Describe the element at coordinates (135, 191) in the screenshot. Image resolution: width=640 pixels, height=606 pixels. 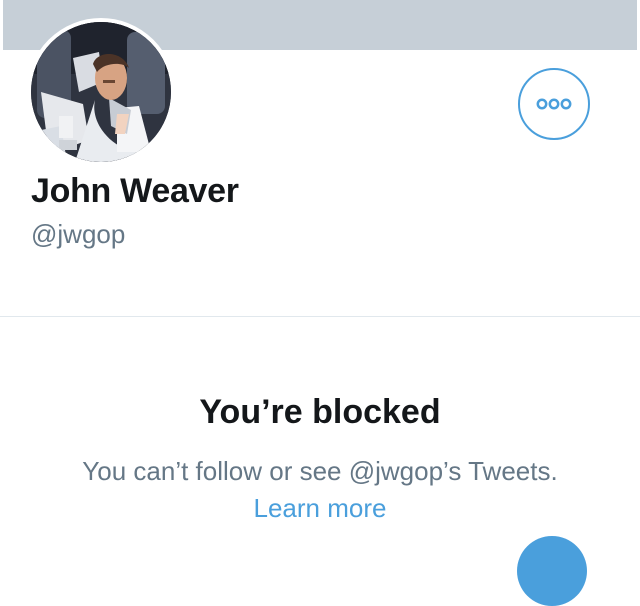
I see `profile-name: John Weaver` at that location.